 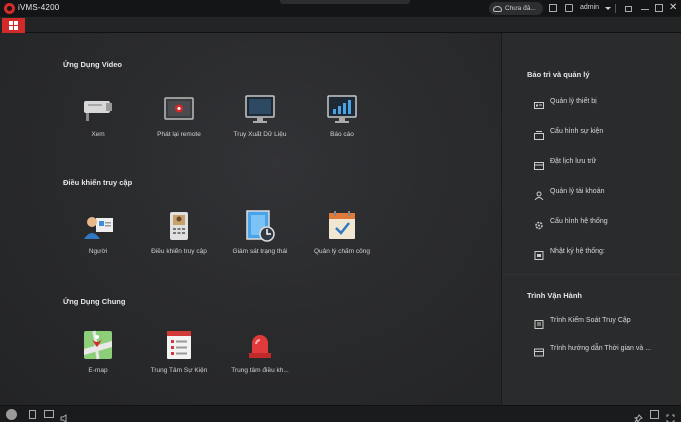 I want to click on fullscreen-icon, so click(x=670, y=416).